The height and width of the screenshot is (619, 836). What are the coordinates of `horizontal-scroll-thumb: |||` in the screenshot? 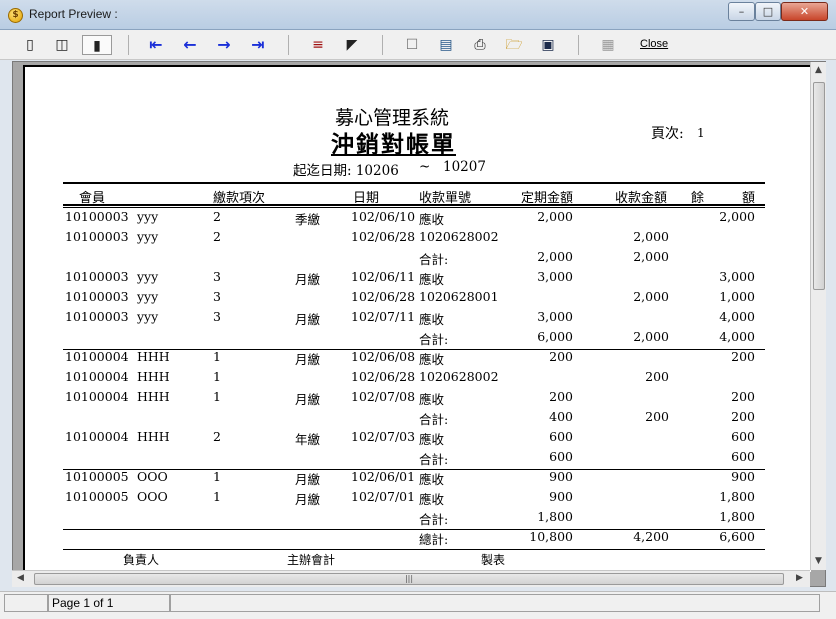 It's located at (409, 579).